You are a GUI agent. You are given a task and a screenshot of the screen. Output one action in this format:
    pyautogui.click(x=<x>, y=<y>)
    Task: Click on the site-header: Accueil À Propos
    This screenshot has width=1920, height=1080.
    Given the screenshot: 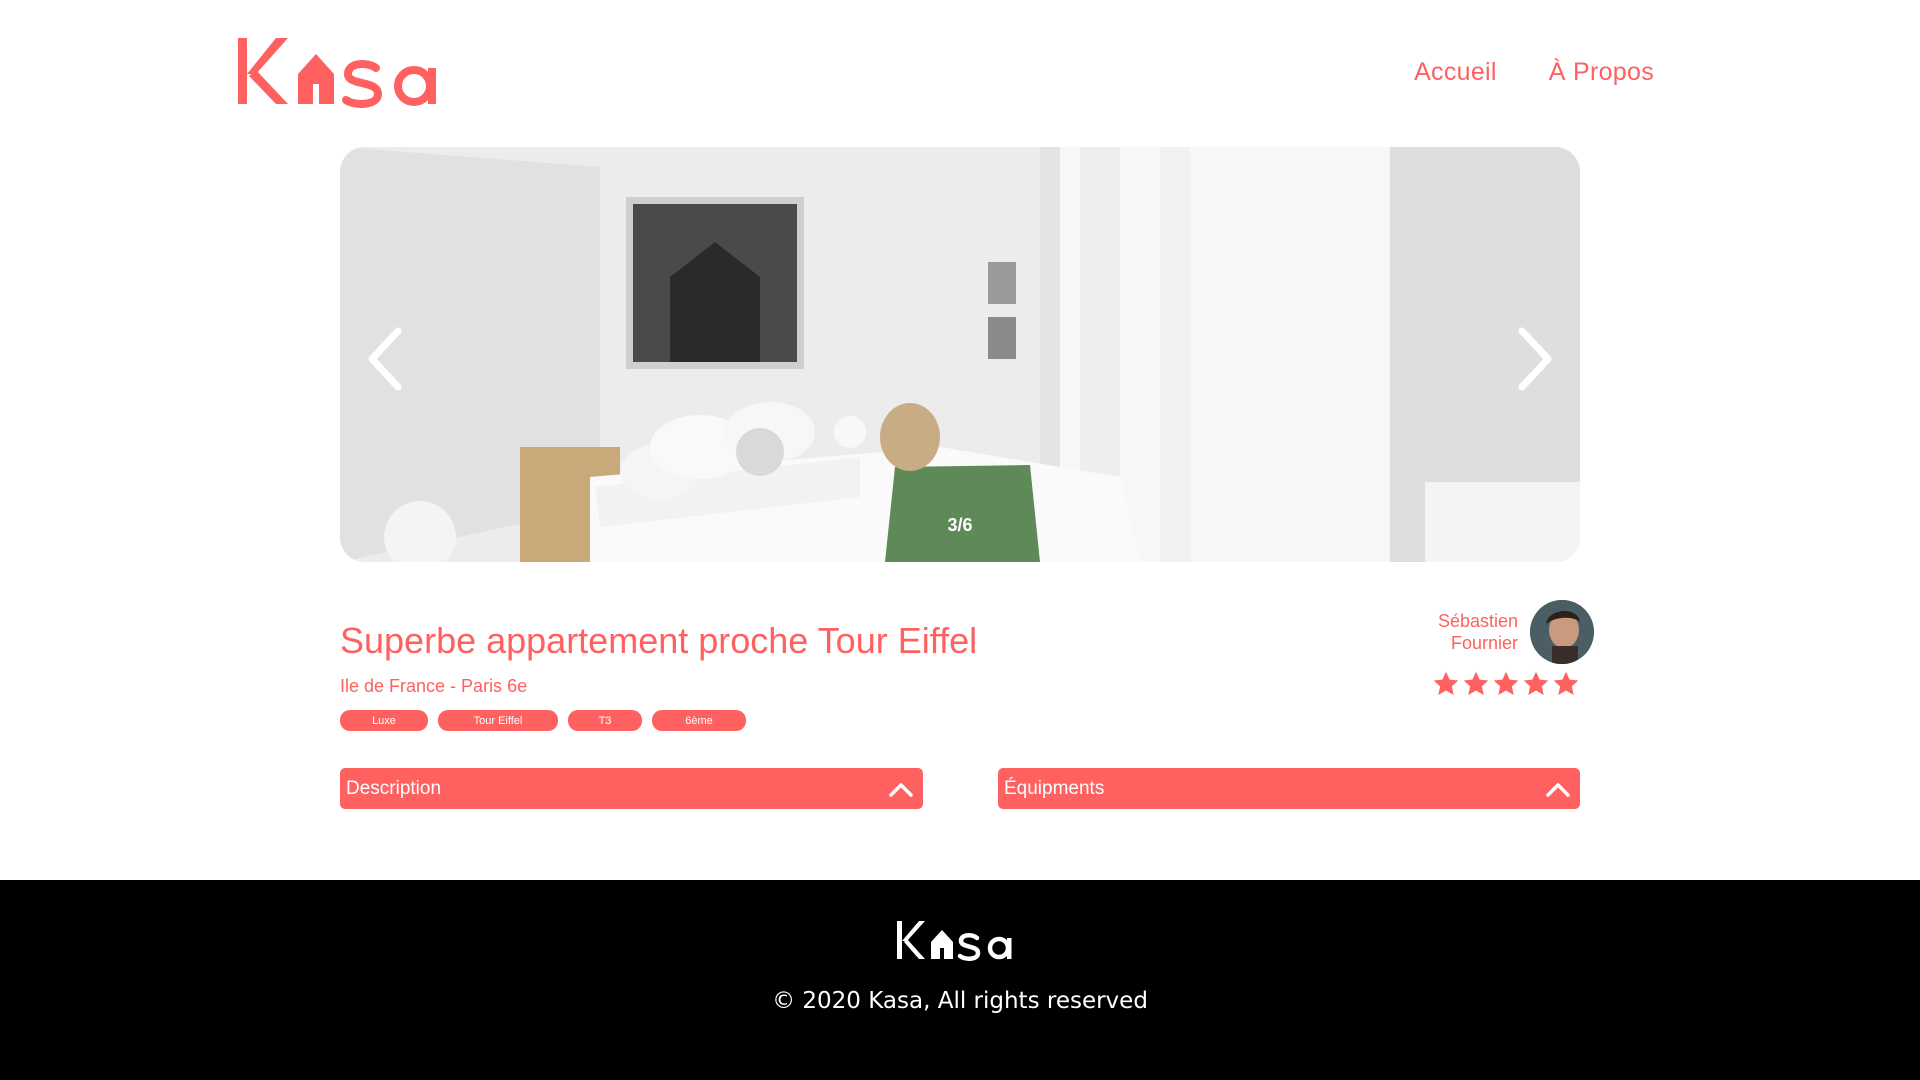 What is the action you would take?
    pyautogui.click(x=960, y=70)
    